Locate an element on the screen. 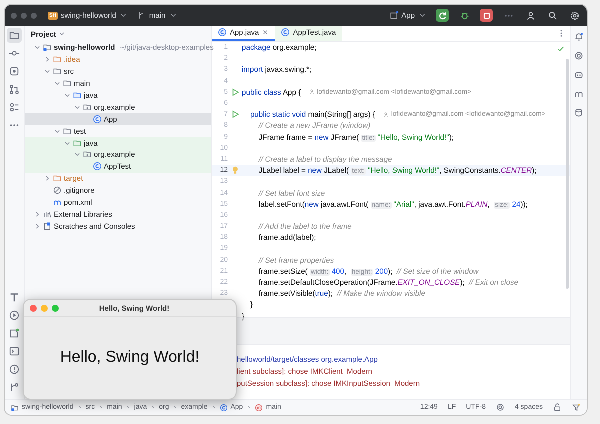 The width and height of the screenshot is (600, 424). rerun-icon is located at coordinates (443, 15).